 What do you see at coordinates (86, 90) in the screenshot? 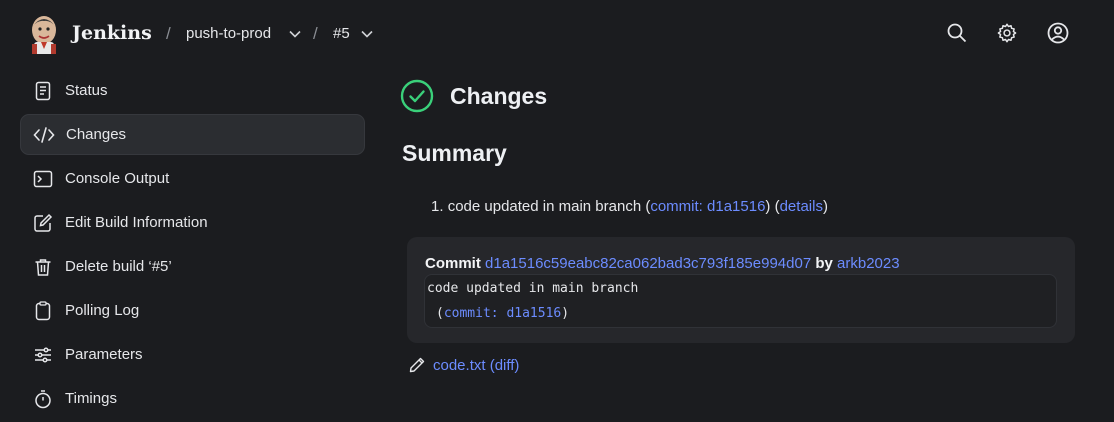
I see `sidebar-item-label: Status` at bounding box center [86, 90].